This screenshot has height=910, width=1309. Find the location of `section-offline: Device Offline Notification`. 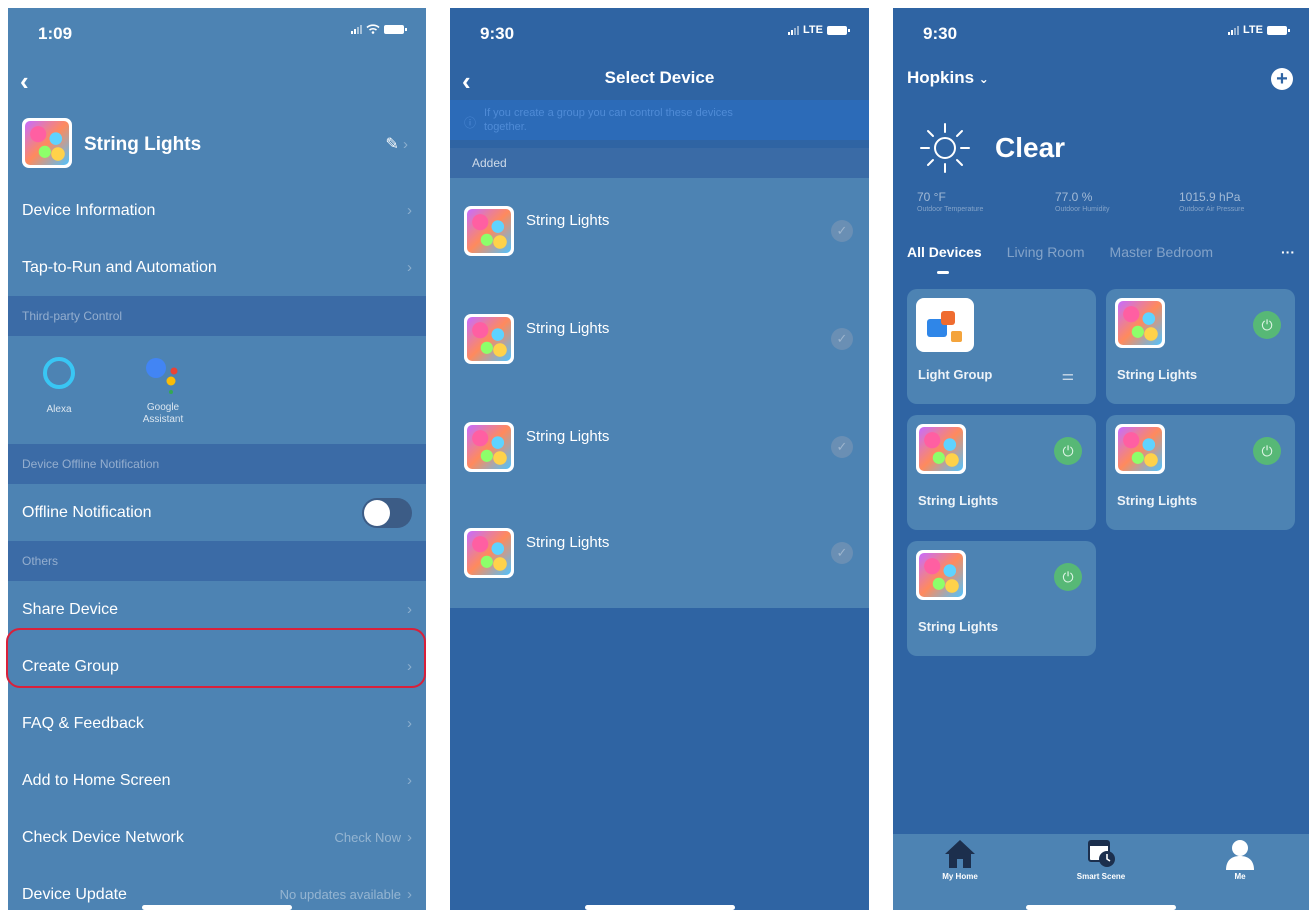

section-offline: Device Offline Notification is located at coordinates (217, 464).